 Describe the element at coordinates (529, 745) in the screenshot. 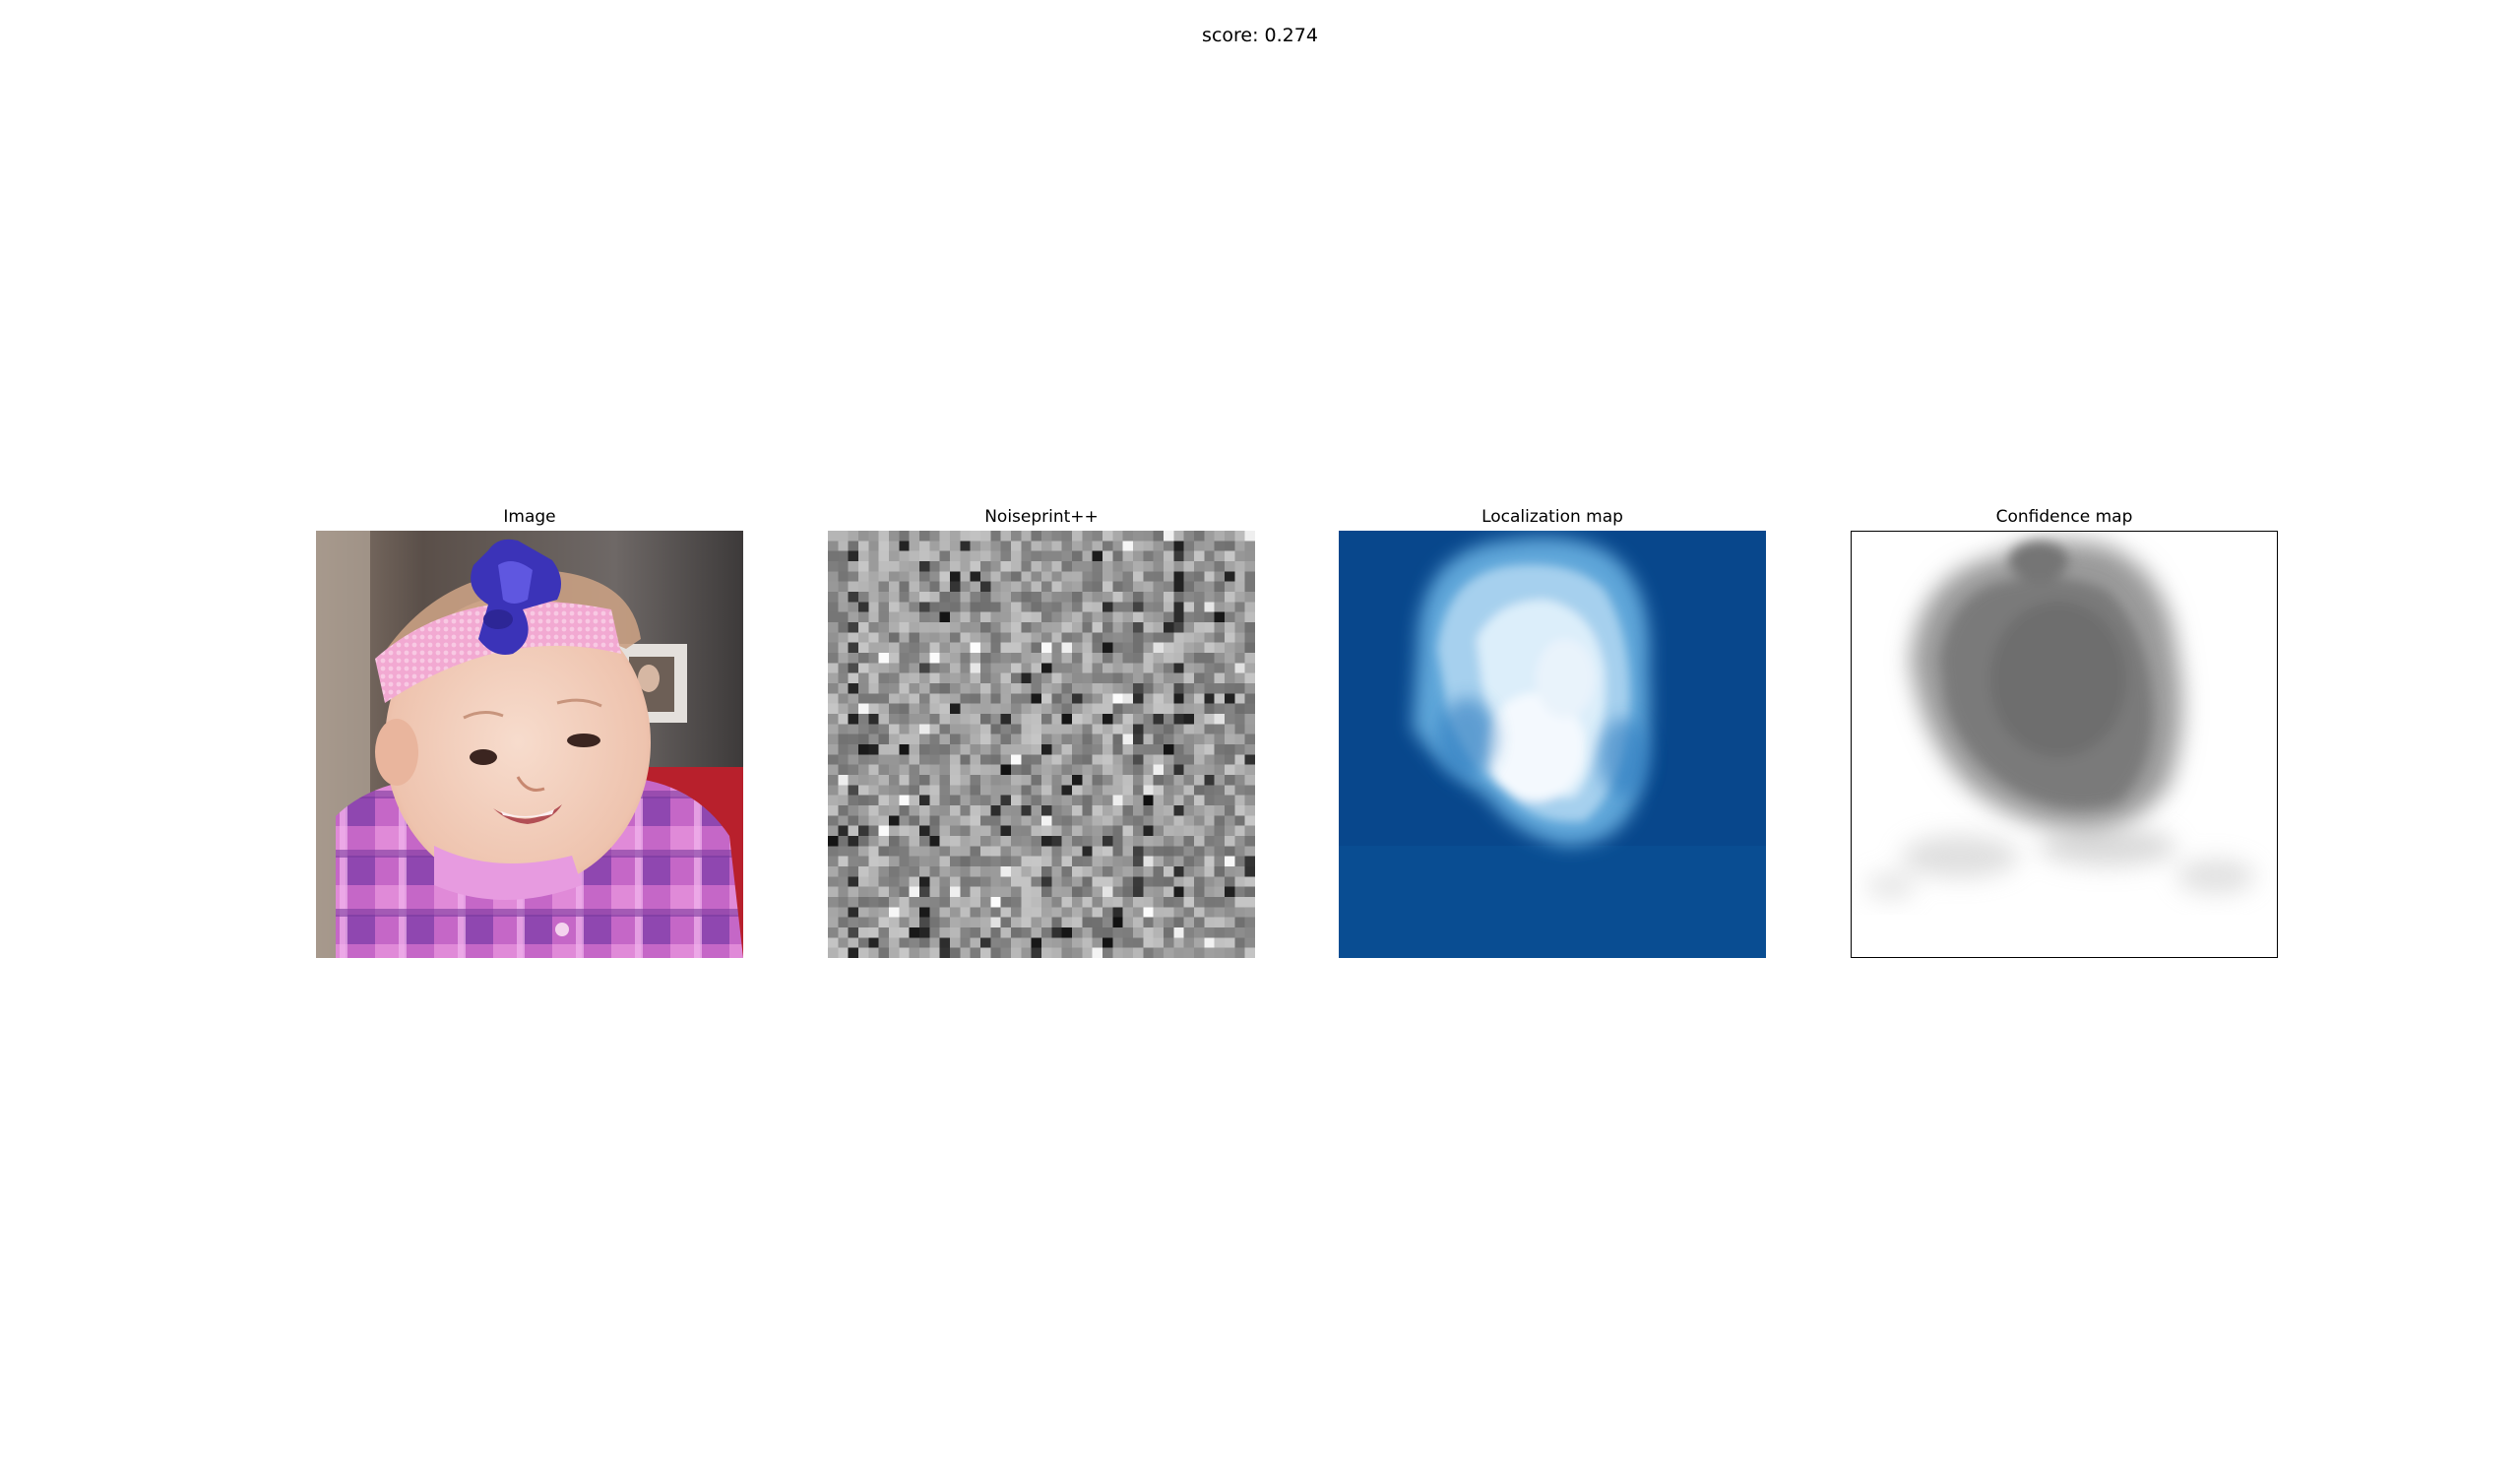

I see `input-photo` at that location.